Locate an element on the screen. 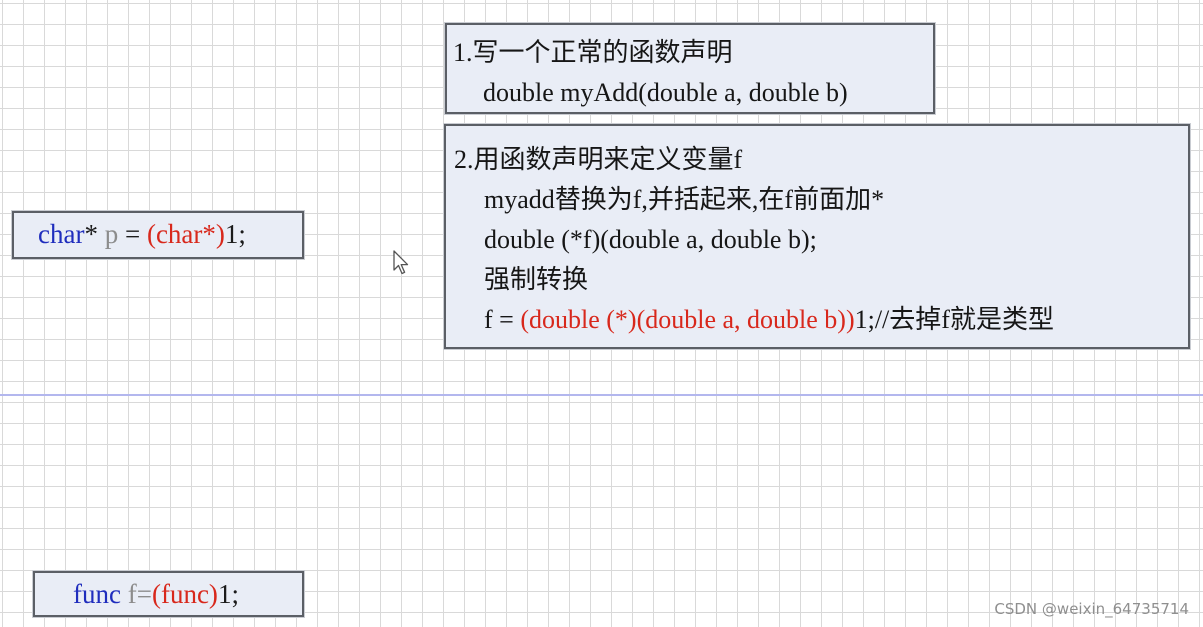 Image resolution: width=1203 pixels, height=627 pixels. mouse-cursor-icon is located at coordinates (401, 262).